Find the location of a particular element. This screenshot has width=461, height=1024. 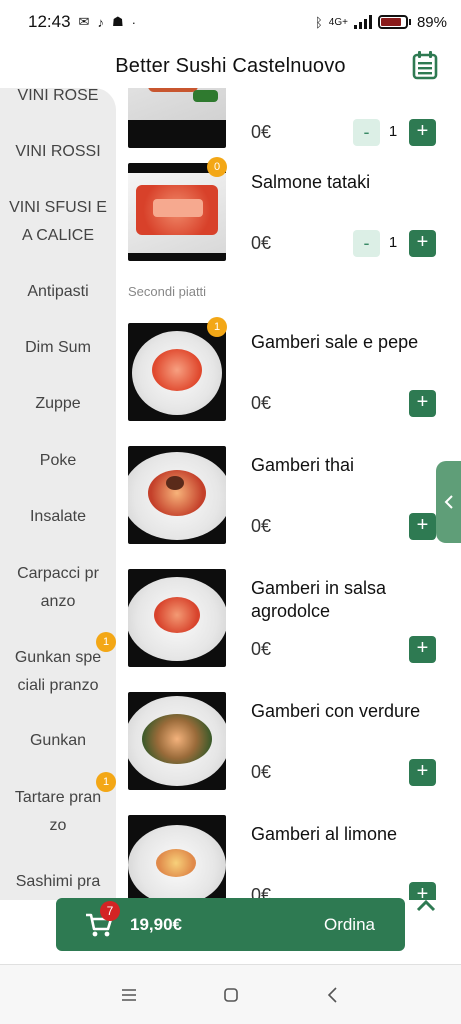

app-header: Better Sushi Castelnuovo is located at coordinates (230, 66).